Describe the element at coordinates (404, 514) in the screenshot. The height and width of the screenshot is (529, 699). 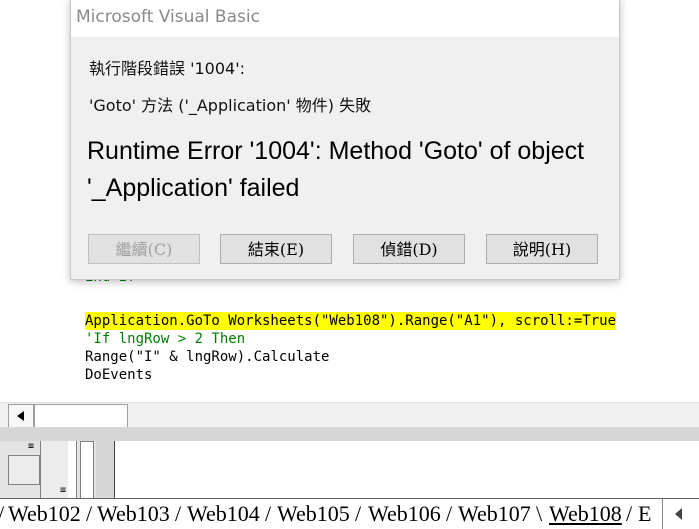
I see `sheet-tab-web106: Web106` at that location.